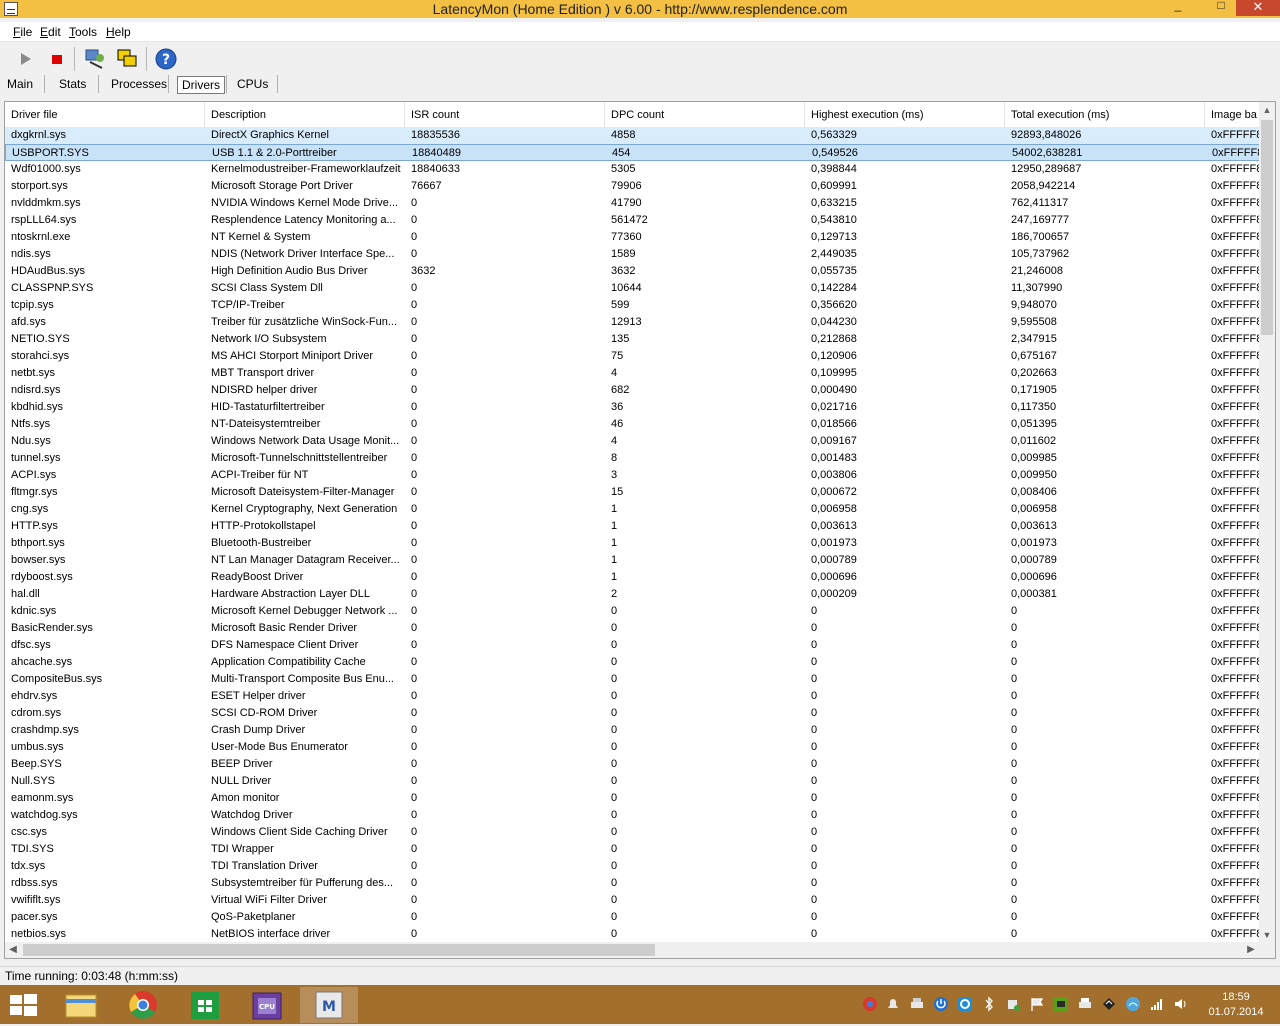 The width and height of the screenshot is (1280, 1026). Describe the element at coordinates (22, 32) in the screenshot. I see `menu-file: File` at that location.